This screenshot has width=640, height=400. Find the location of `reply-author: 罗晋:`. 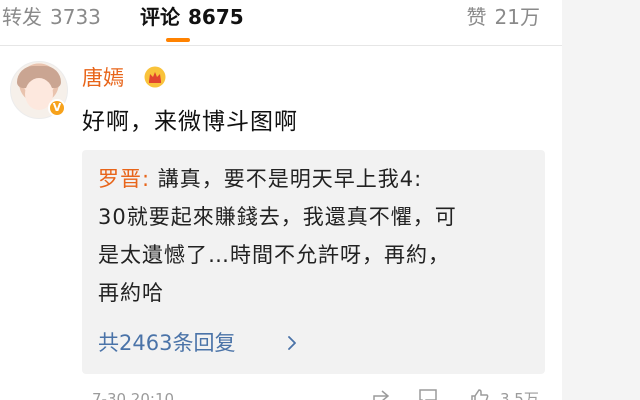

reply-author: 罗晋: is located at coordinates (124, 179).